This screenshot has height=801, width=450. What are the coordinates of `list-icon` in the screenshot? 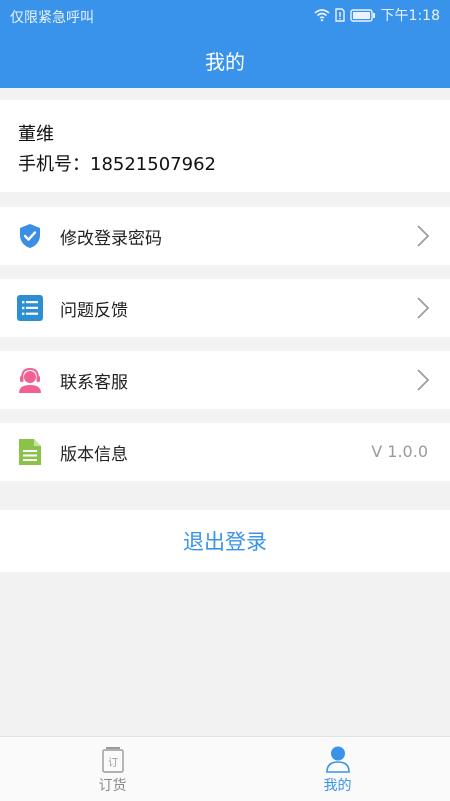 It's located at (30, 308).